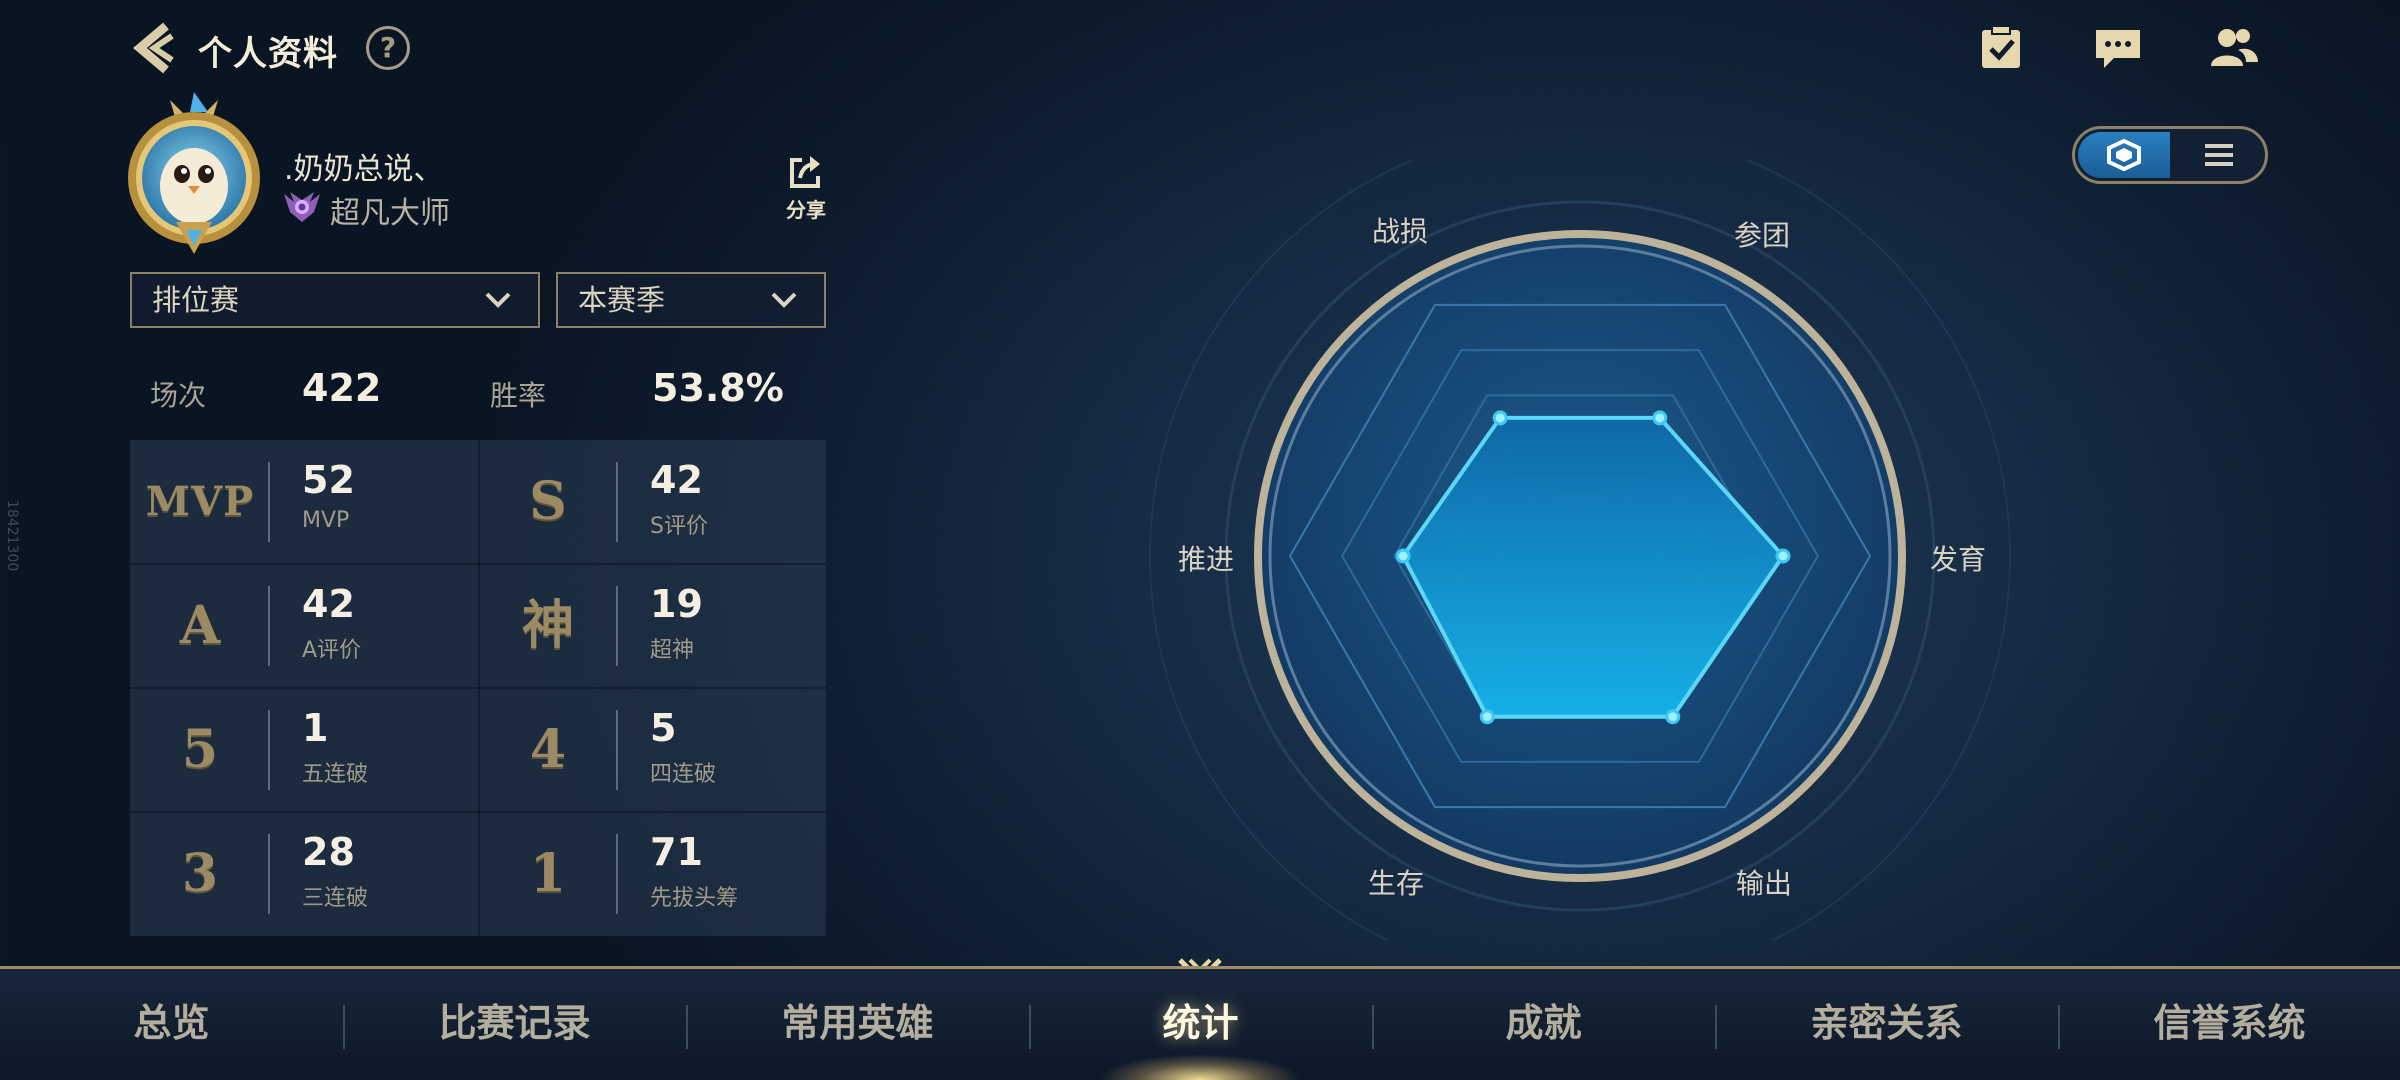 This screenshot has width=2400, height=1080. Describe the element at coordinates (694, 898) in the screenshot. I see `stat-caption: 先拔头筹` at that location.